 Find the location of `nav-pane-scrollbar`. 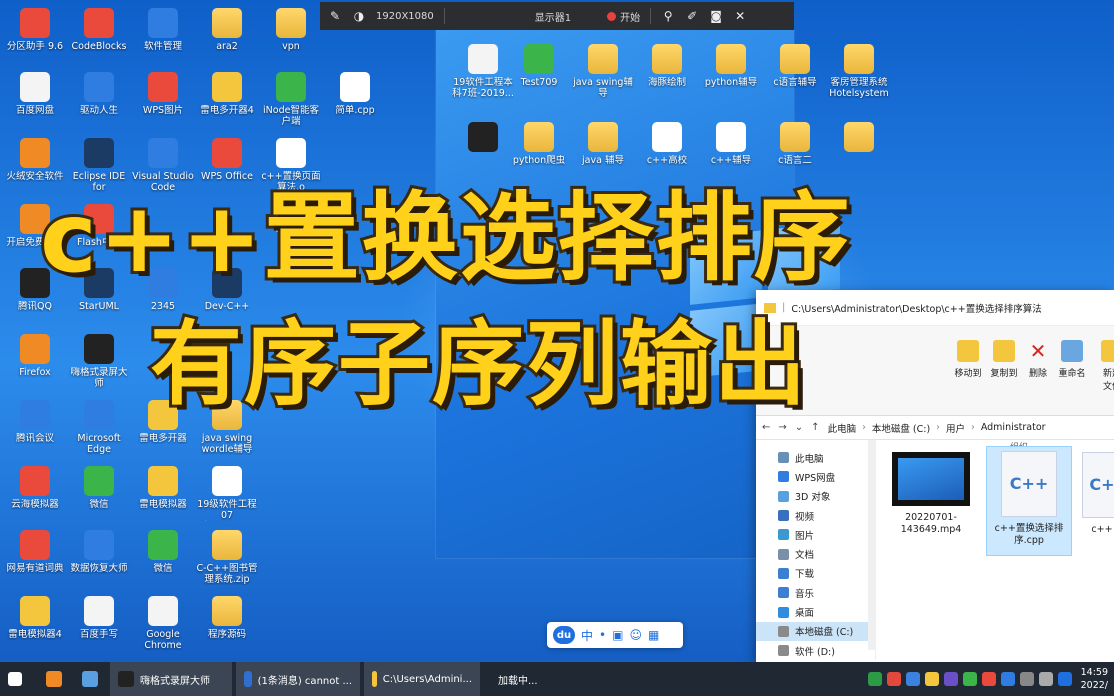

nav-pane-scrollbar is located at coordinates (872, 545).